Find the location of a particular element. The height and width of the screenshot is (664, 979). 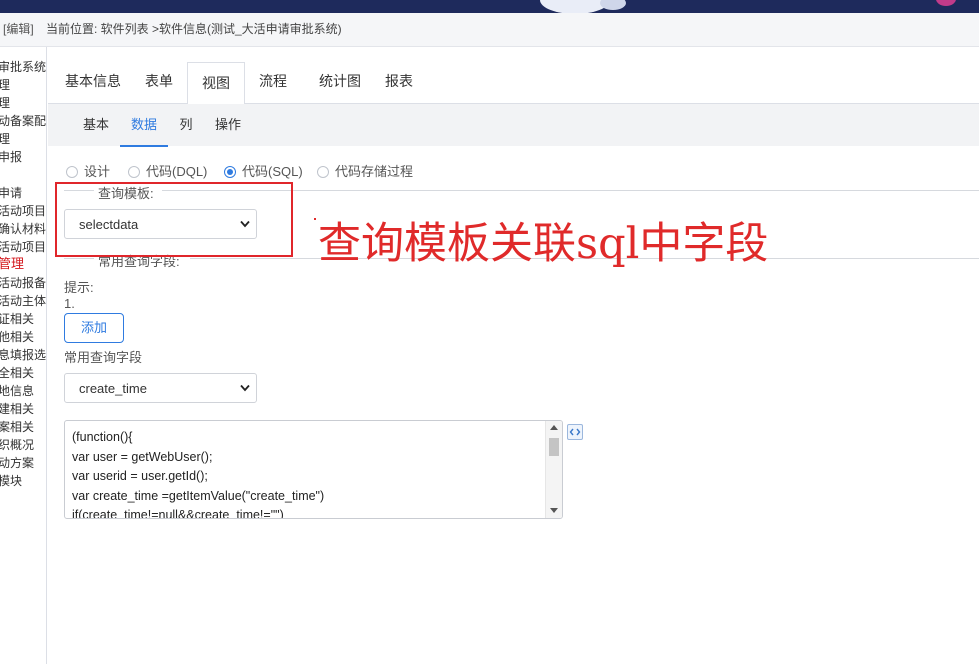

sidebar-item: 动备案配 is located at coordinates (23, 121).